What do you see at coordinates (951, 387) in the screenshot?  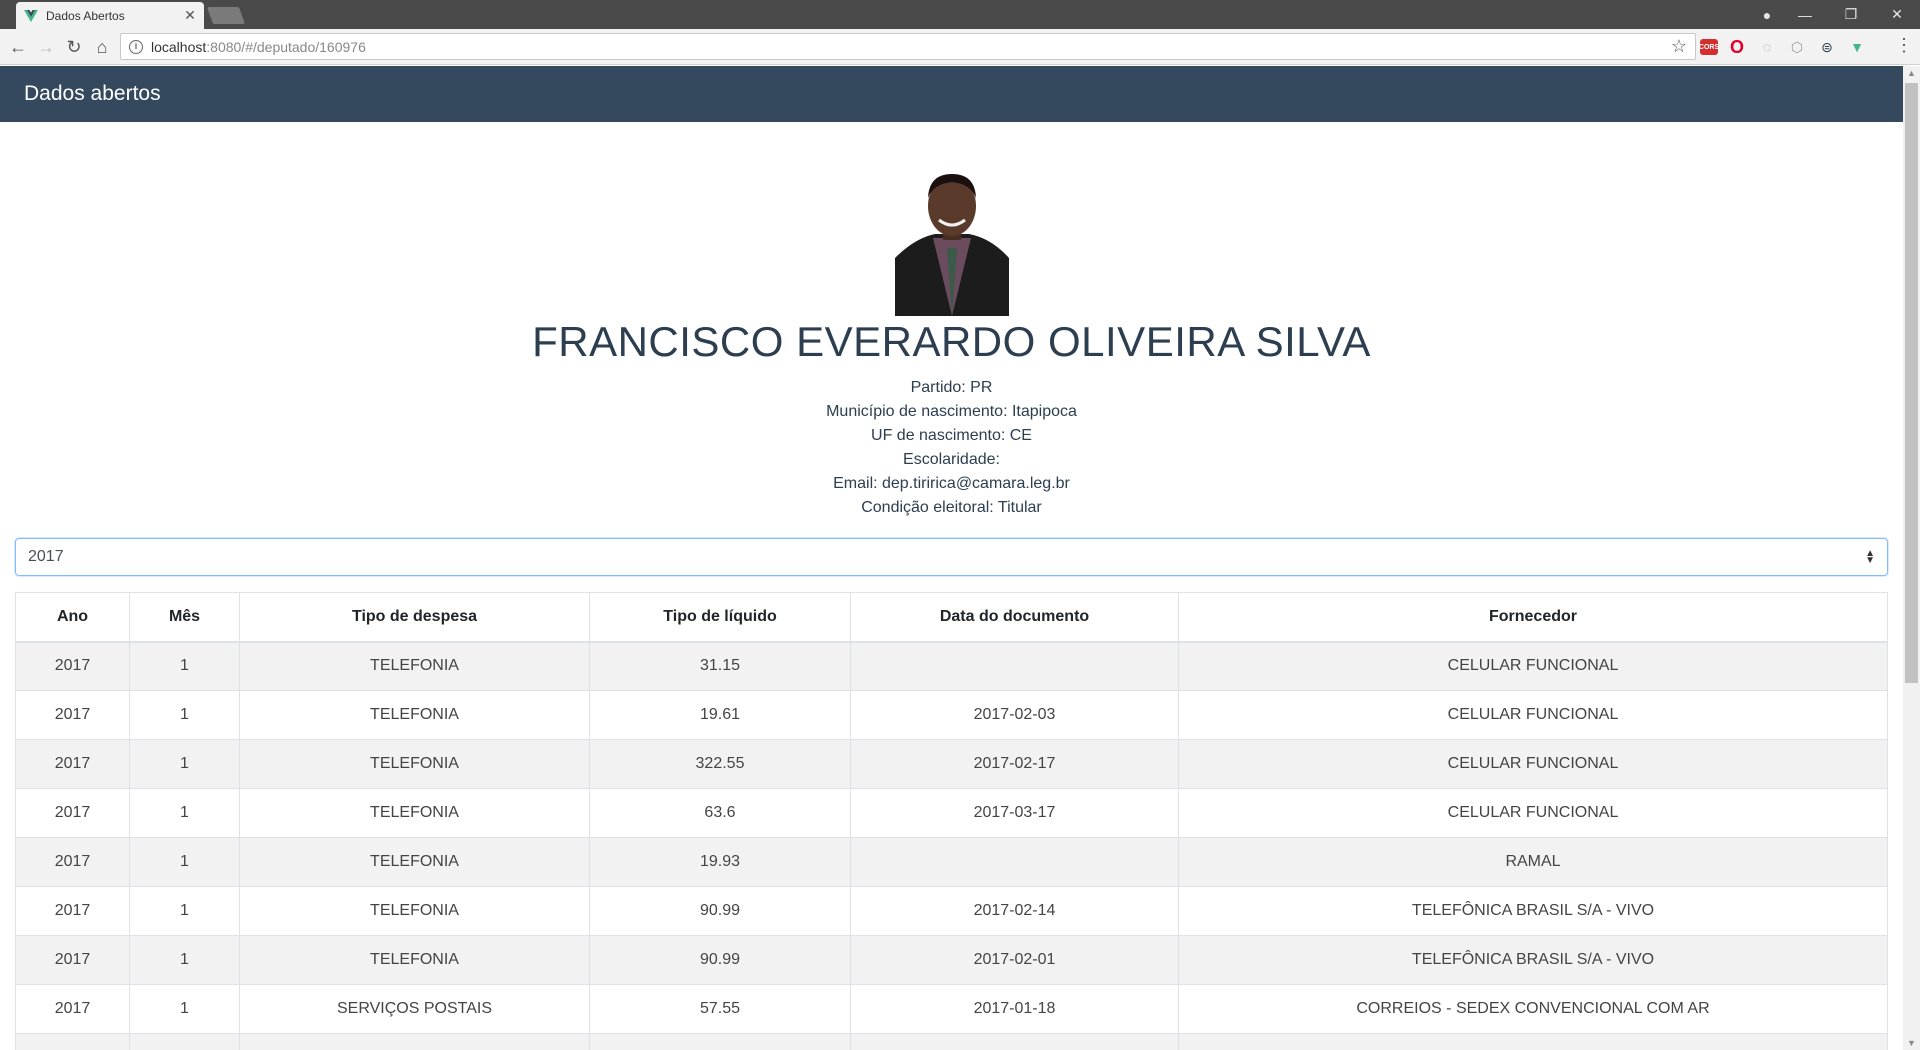 I see `deputy-party: Partido: PR` at bounding box center [951, 387].